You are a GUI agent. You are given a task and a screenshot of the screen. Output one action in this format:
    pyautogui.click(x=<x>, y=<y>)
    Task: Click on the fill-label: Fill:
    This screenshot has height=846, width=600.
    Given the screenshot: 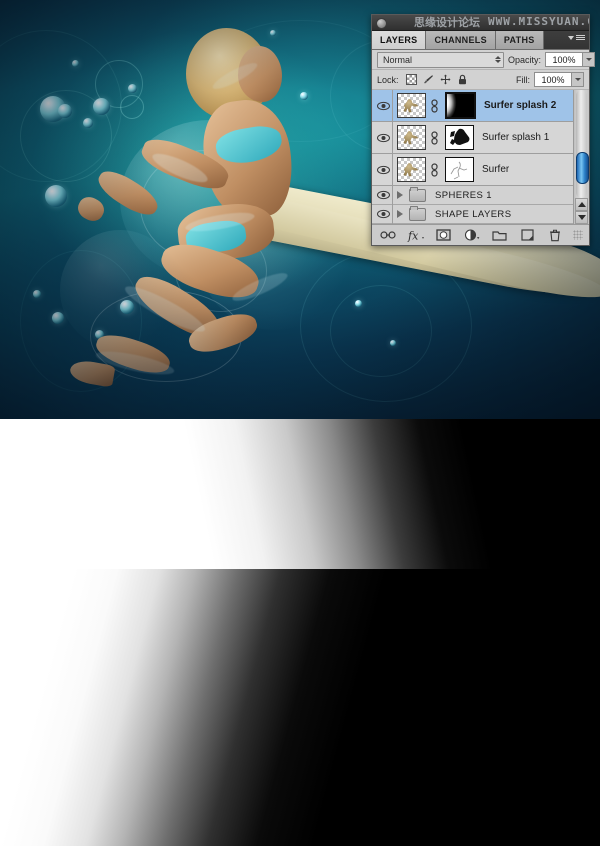 What is the action you would take?
    pyautogui.click(x=523, y=79)
    